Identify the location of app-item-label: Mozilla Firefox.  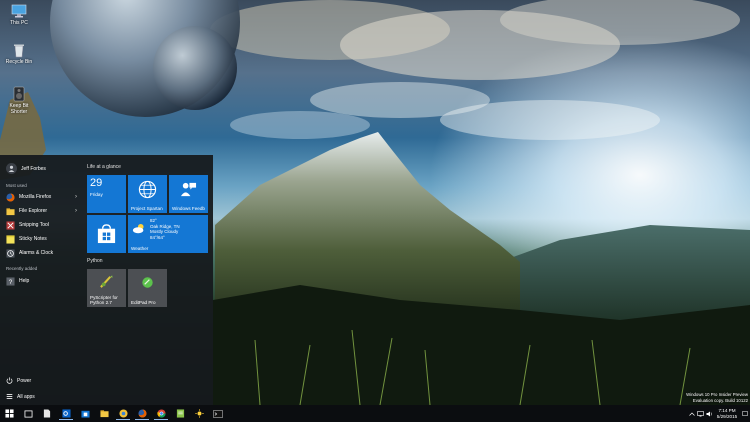
(35, 197).